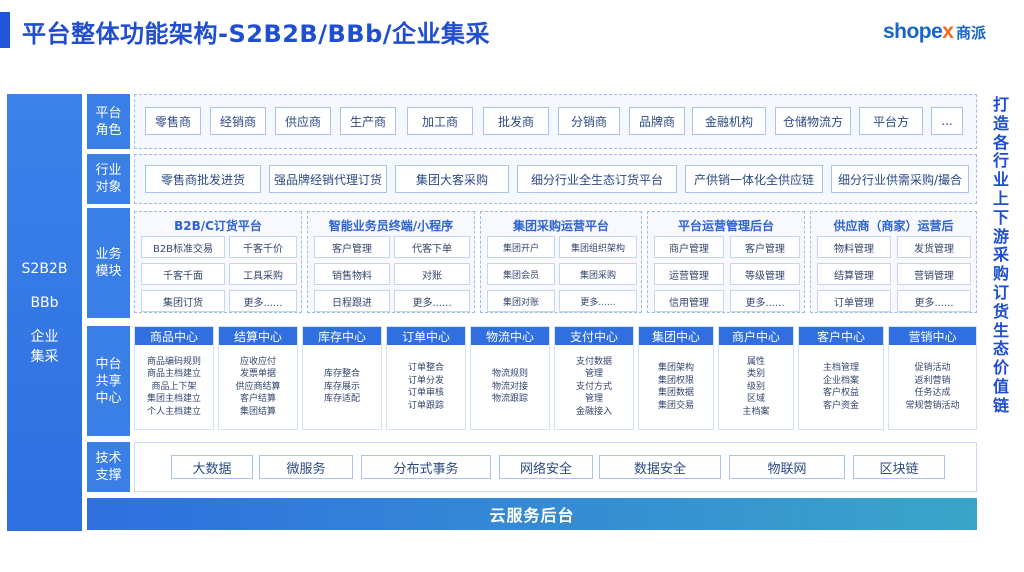 This screenshot has height=572, width=1024. I want to click on center-item: 物流规则, so click(509, 374).